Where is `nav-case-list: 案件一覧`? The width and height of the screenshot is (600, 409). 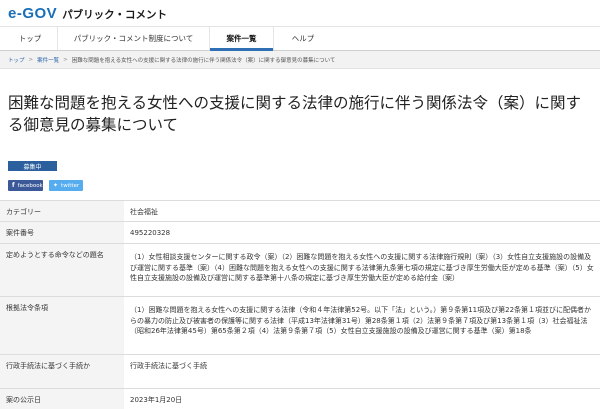
nav-case-list: 案件一覧 is located at coordinates (242, 39).